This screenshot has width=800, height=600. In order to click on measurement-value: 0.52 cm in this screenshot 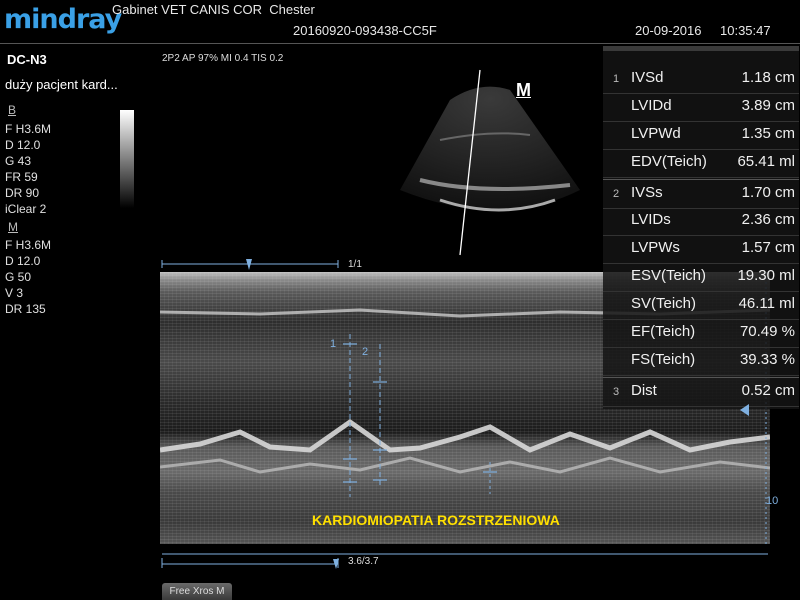, I will do `click(768, 390)`.